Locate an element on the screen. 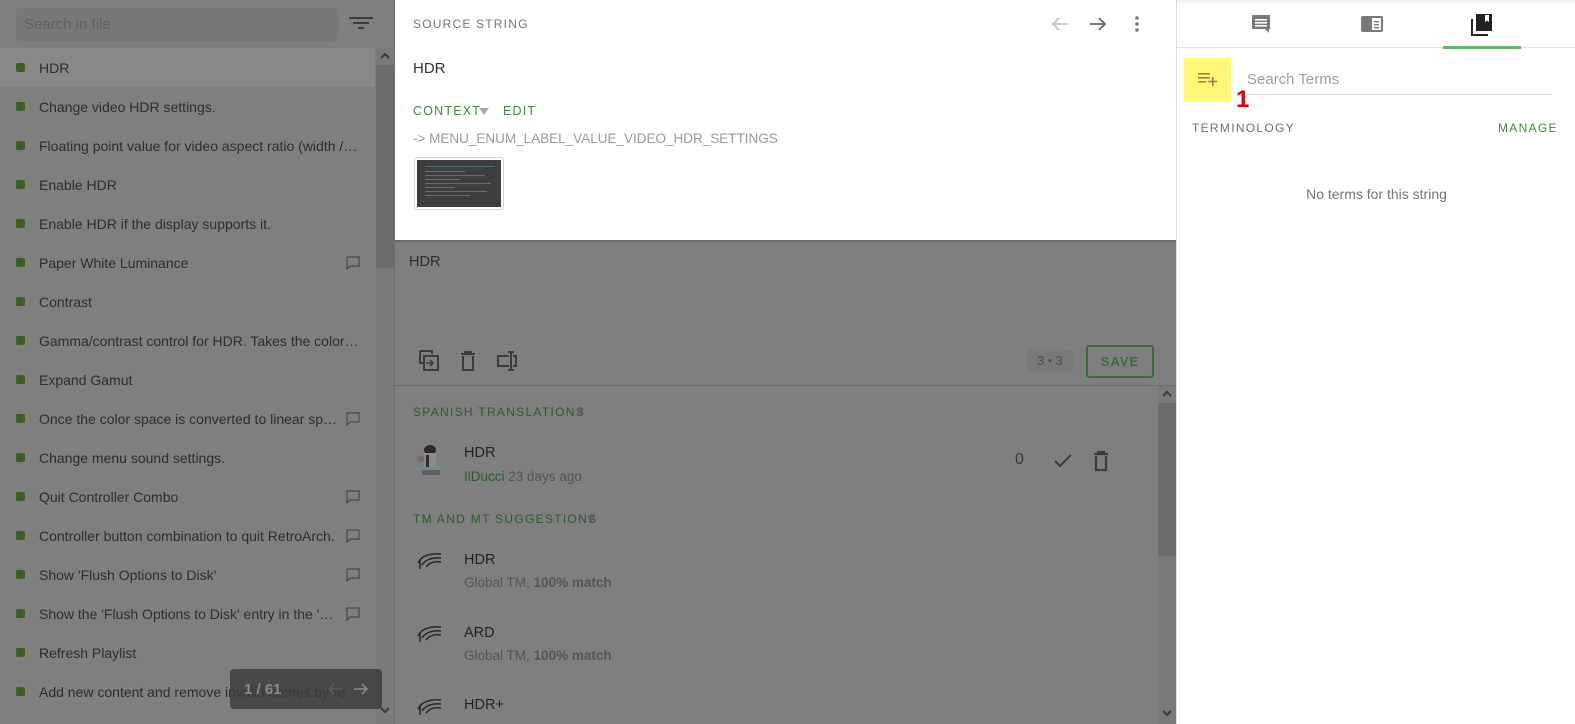 The image size is (1575, 724). filter-button is located at coordinates (361, 24).